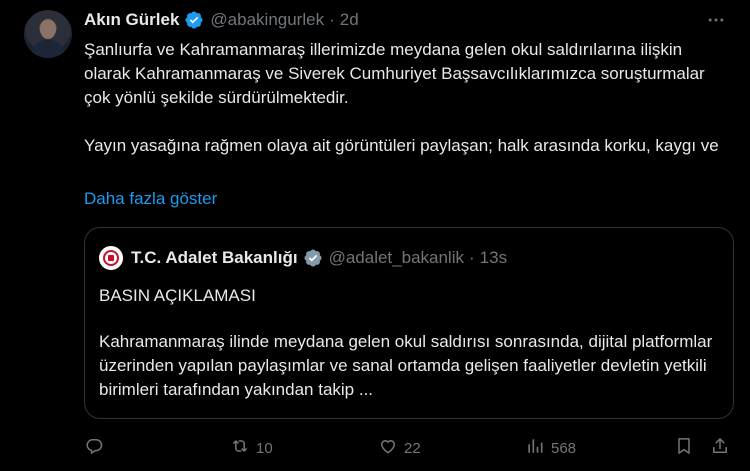  What do you see at coordinates (177, 295) in the screenshot?
I see `quote-title: BASIN AÇIKLAMASI` at bounding box center [177, 295].